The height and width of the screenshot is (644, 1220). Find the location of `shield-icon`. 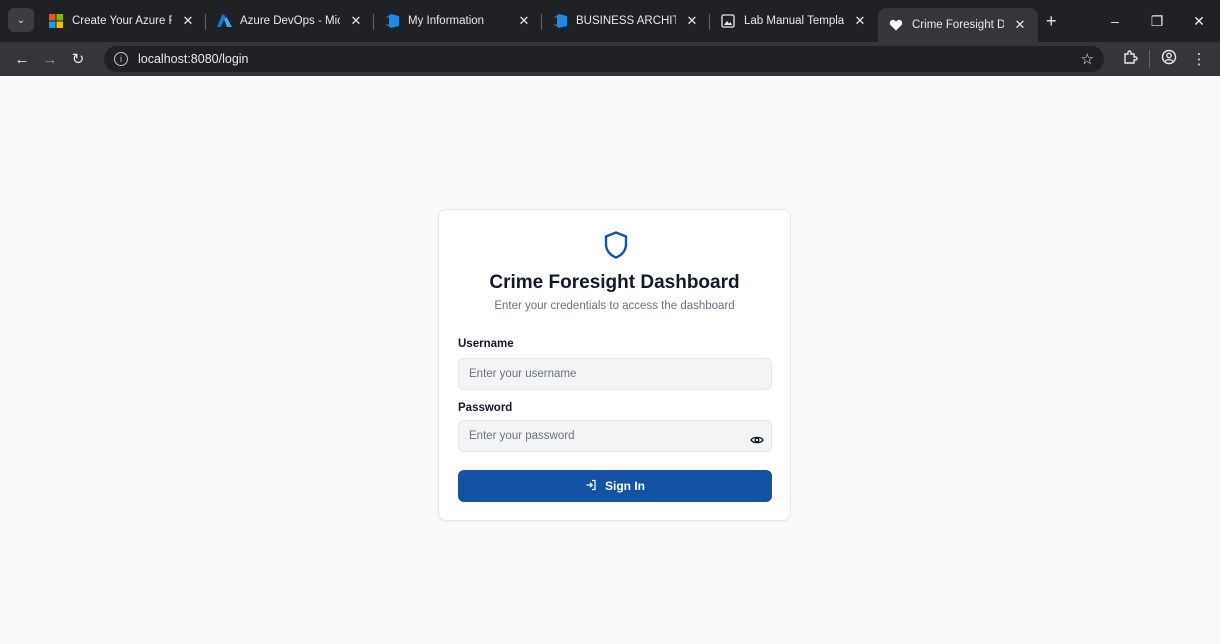

shield-icon is located at coordinates (616, 245).